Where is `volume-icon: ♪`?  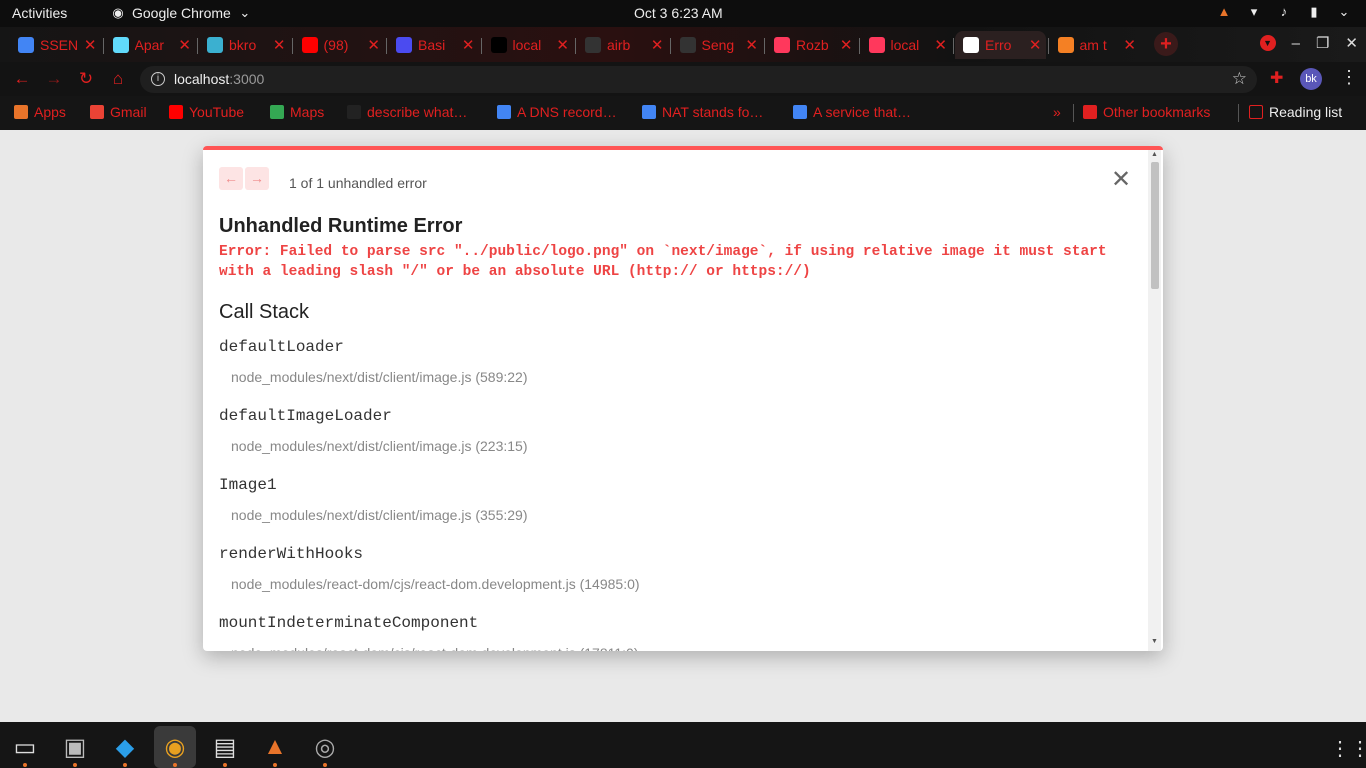
volume-icon: ♪ is located at coordinates (1284, 12).